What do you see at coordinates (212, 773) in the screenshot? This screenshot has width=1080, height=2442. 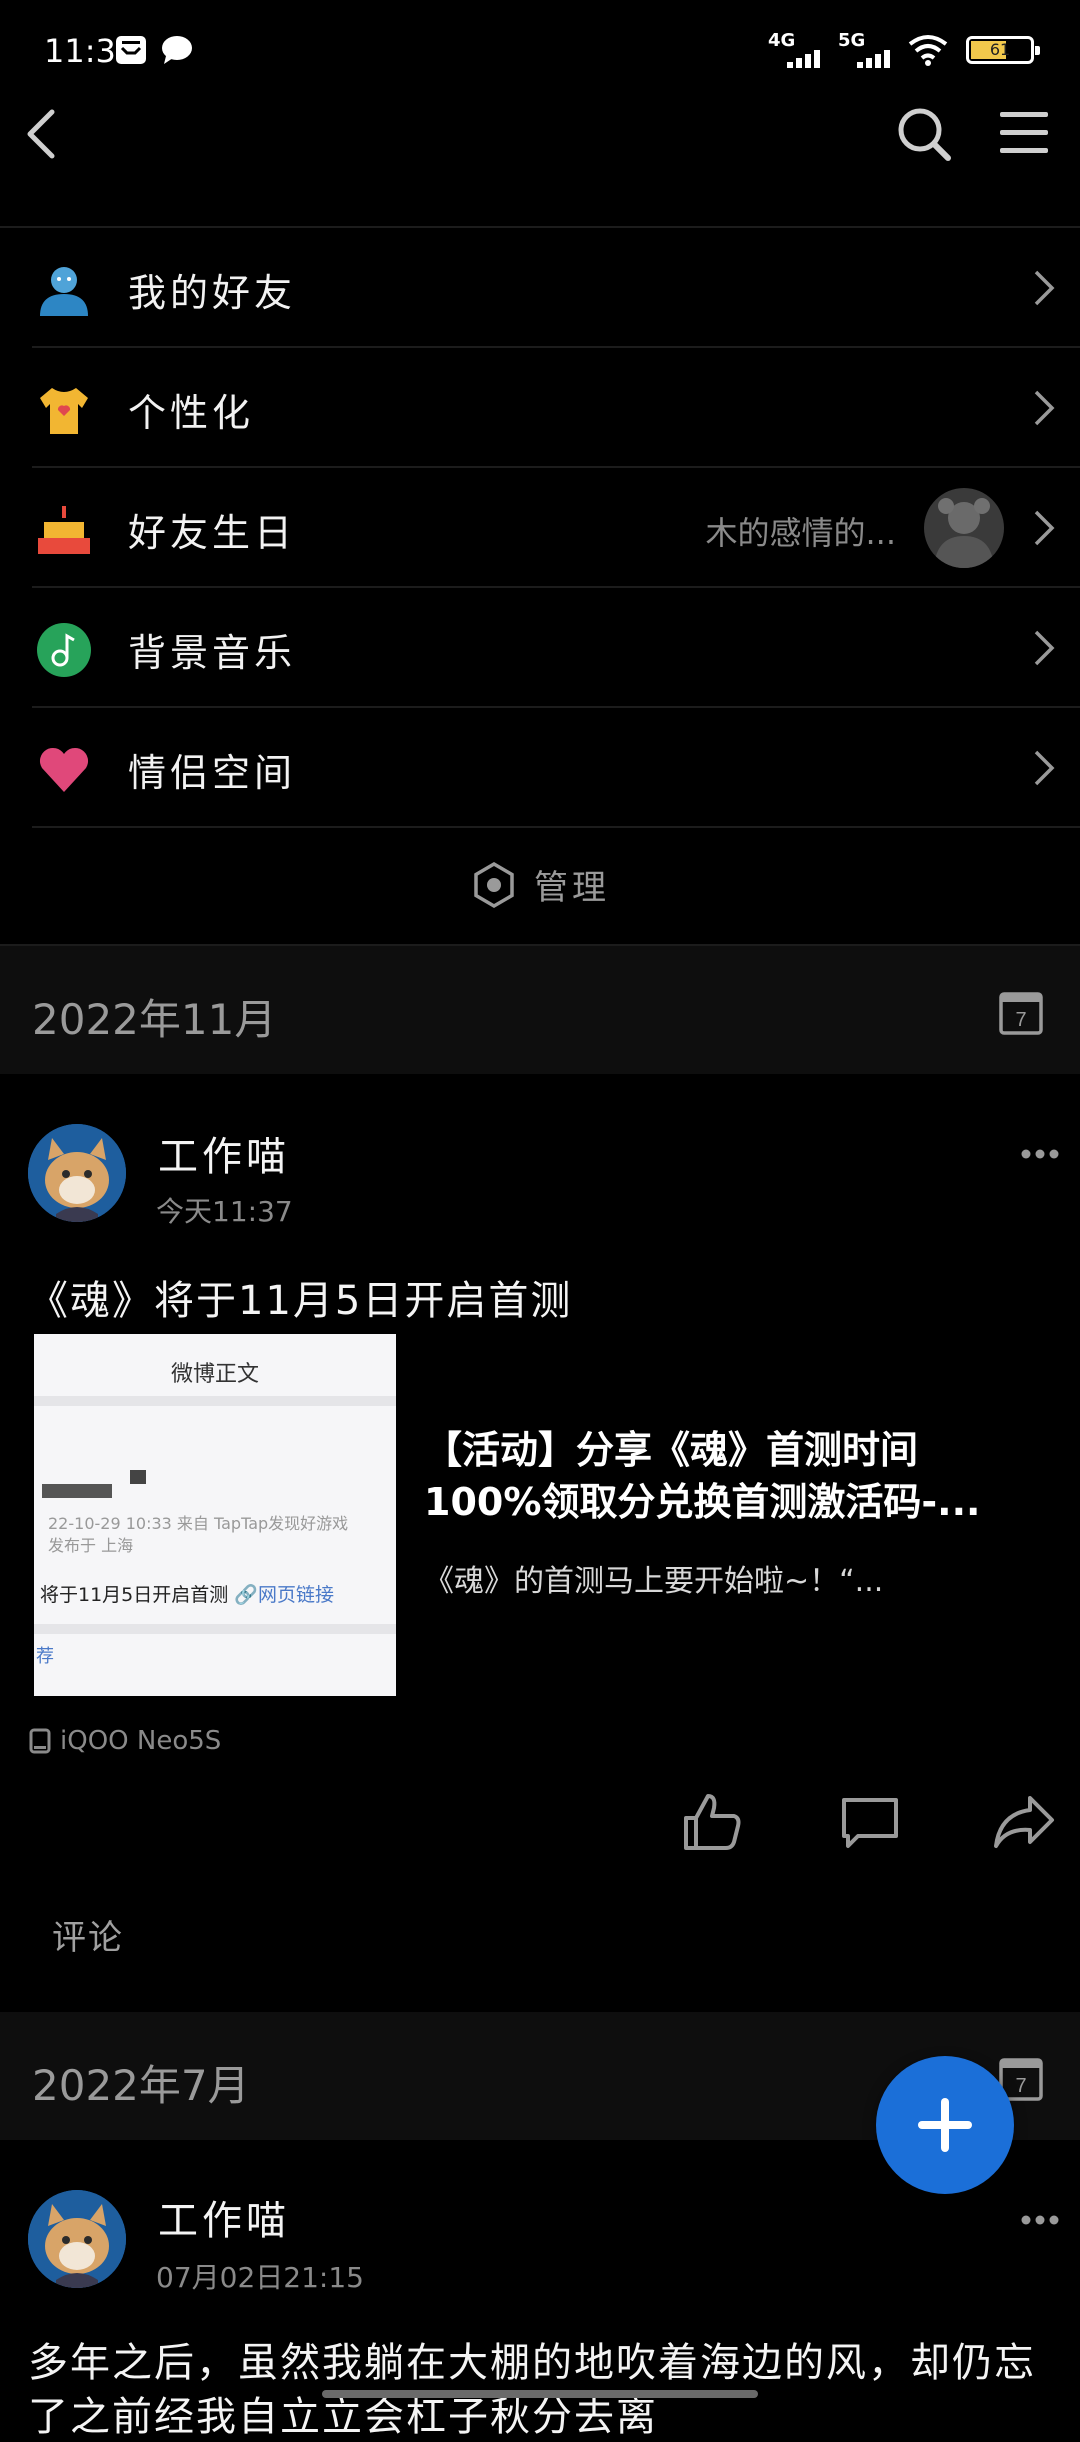 I see `menu-item-label: 情侣空间` at bounding box center [212, 773].